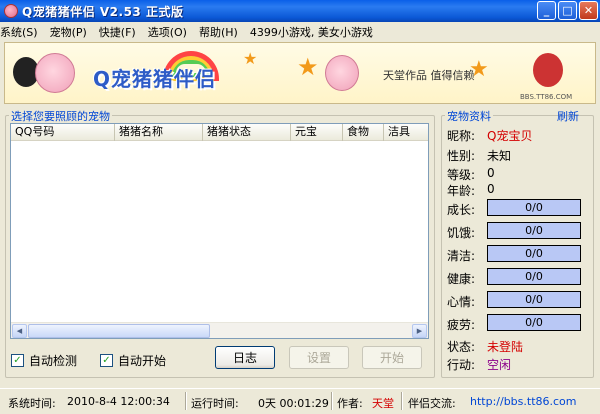 The height and width of the screenshot is (414, 600). I want to click on stat-bar-growth: 0/0, so click(534, 207).